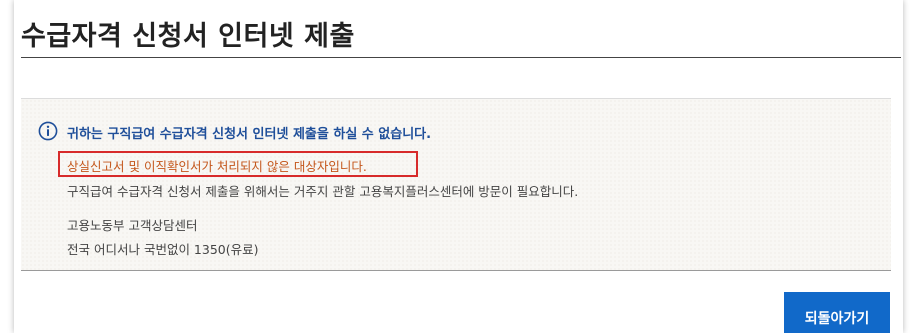  What do you see at coordinates (188, 36) in the screenshot?
I see `page-title: 수급자격 신청서 인터넷 제출` at bounding box center [188, 36].